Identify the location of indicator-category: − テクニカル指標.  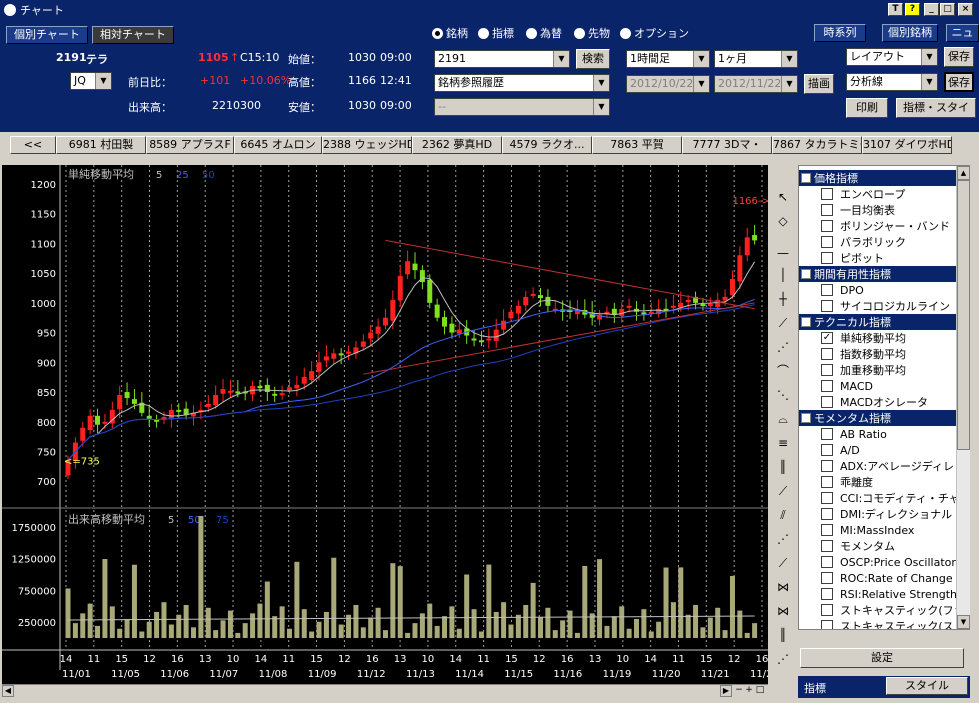
(878, 322).